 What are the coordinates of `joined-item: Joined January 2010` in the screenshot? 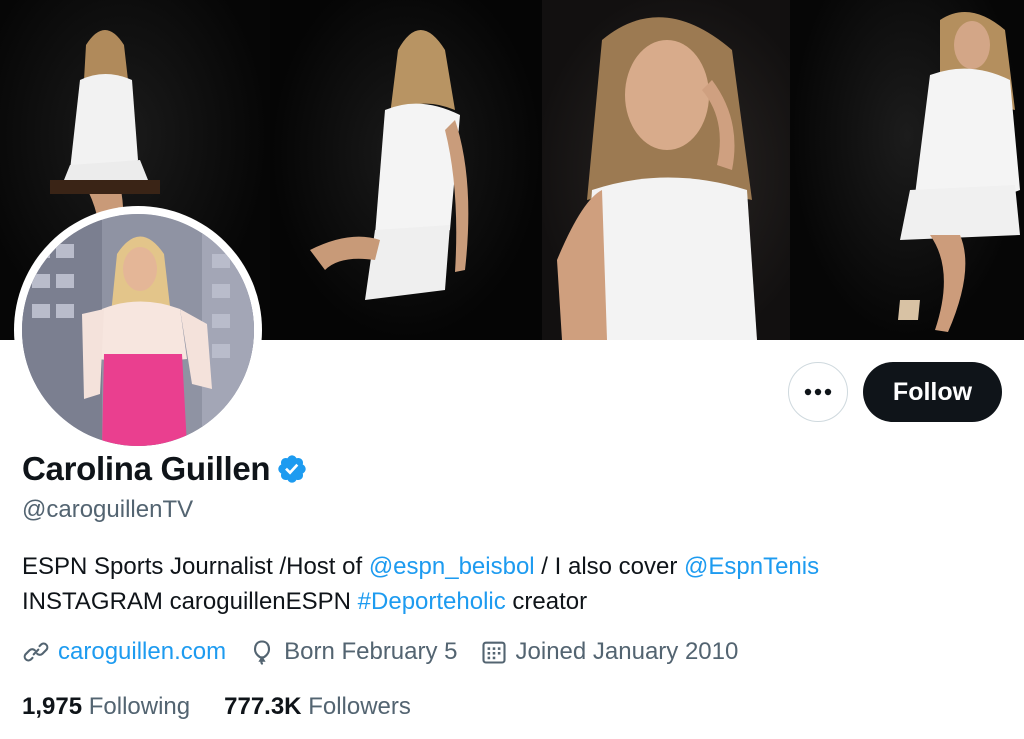 It's located at (609, 652).